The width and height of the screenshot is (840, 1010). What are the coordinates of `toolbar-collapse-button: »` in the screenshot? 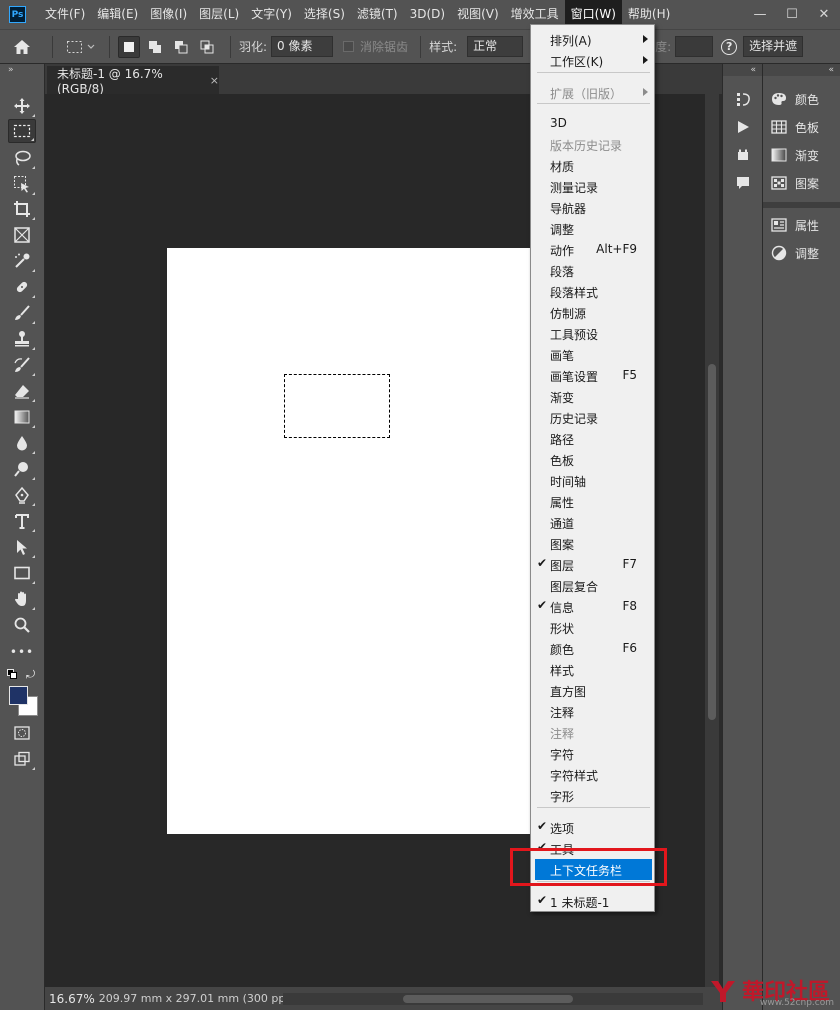 It's located at (22, 70).